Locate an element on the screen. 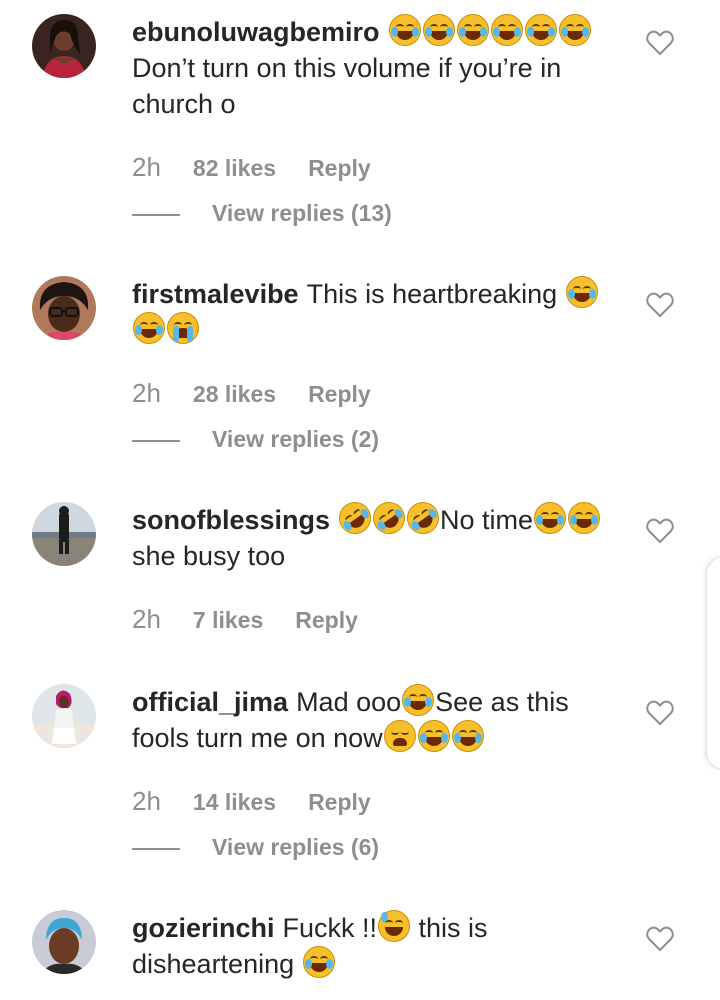 Image resolution: width=720 pixels, height=1000 pixels. likes-count: 82 likes is located at coordinates (234, 168).